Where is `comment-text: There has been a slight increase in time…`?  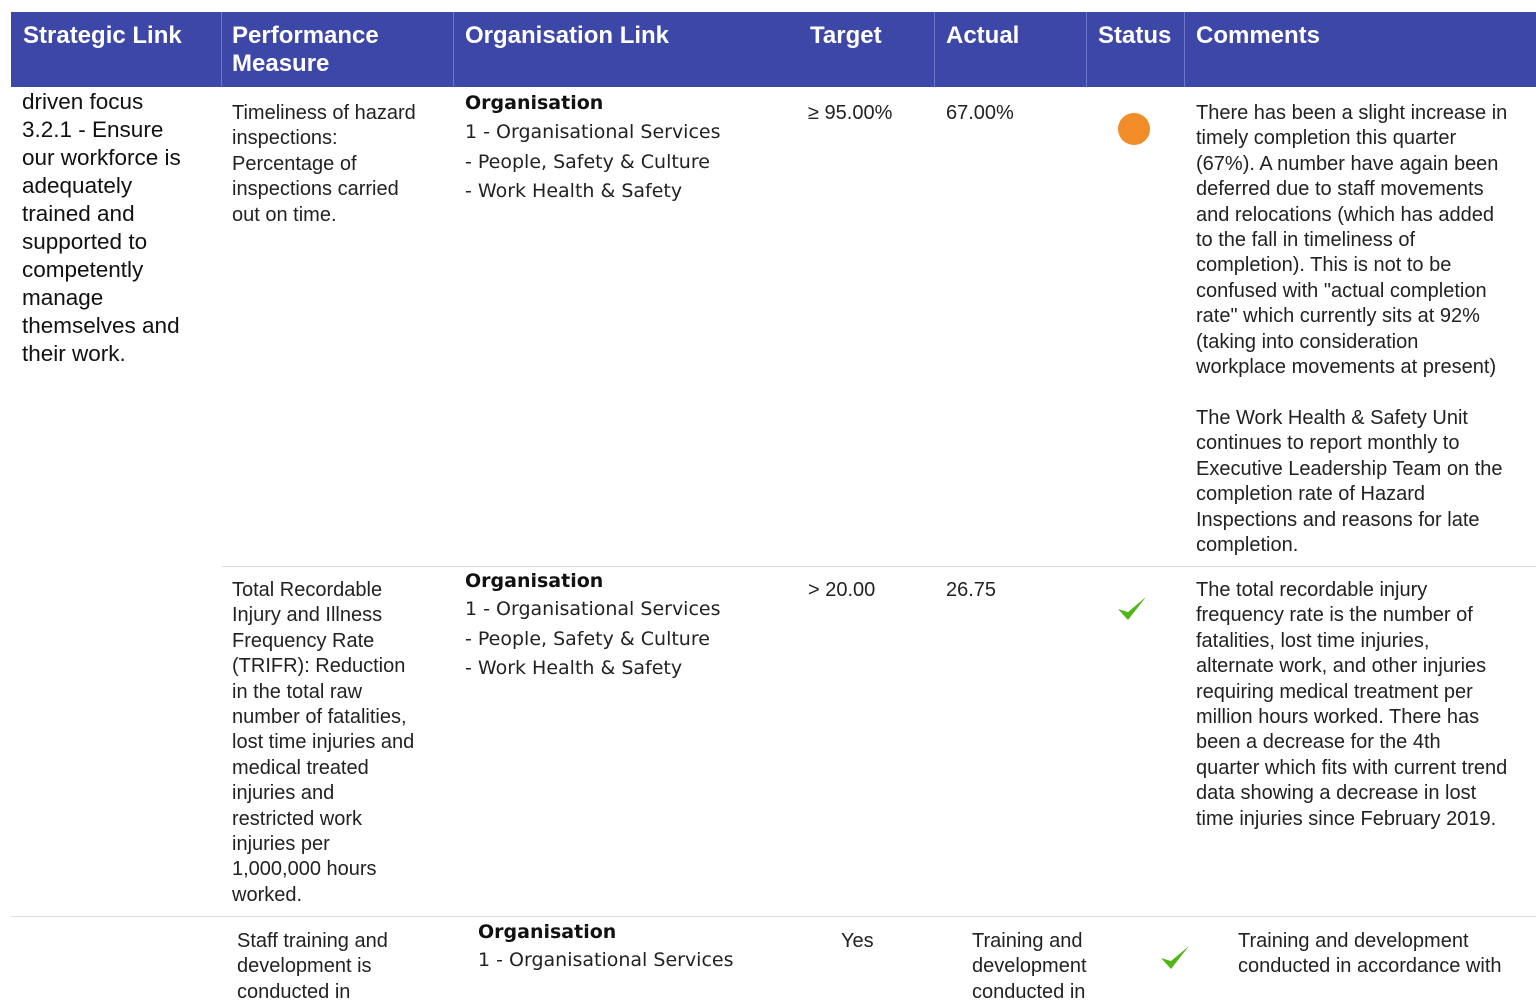 comment-text: There has been a slight increase in time… is located at coordinates (1352, 329).